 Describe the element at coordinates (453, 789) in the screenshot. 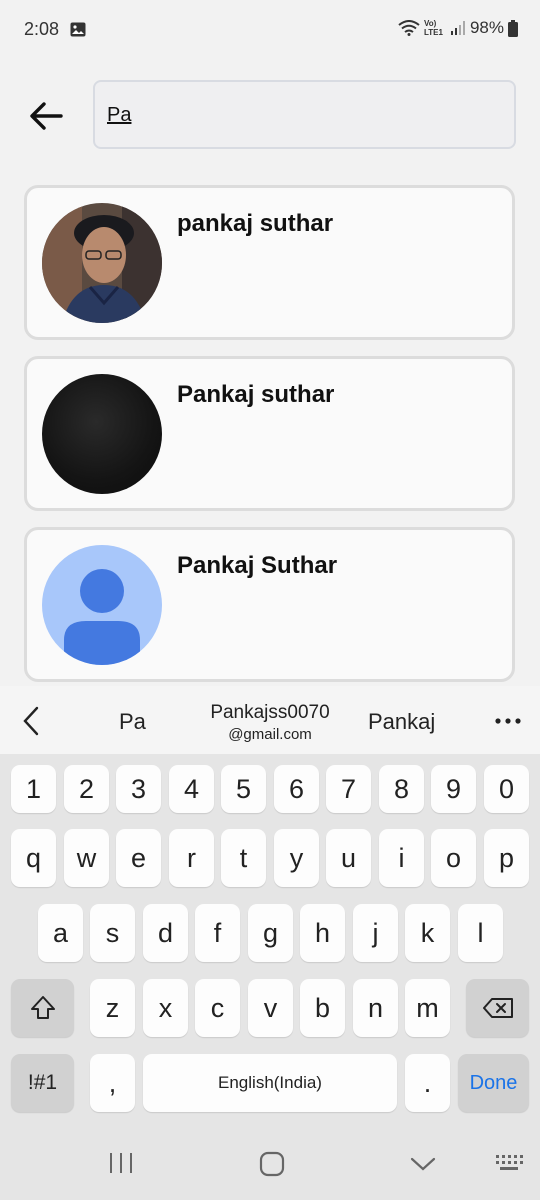

I see `key-9: 9` at that location.